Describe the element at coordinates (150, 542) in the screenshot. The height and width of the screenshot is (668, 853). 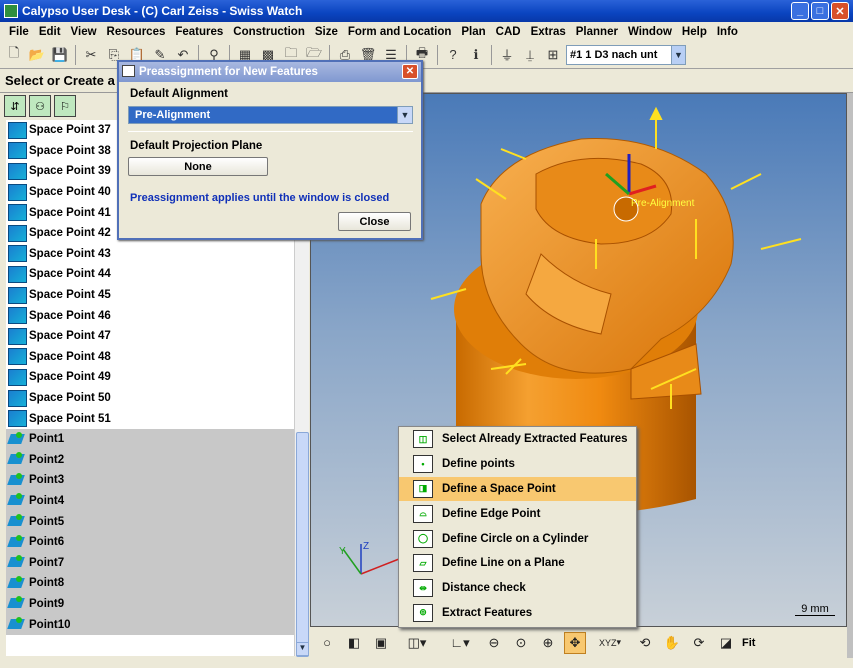
I see `feature-list-item: Point6` at that location.